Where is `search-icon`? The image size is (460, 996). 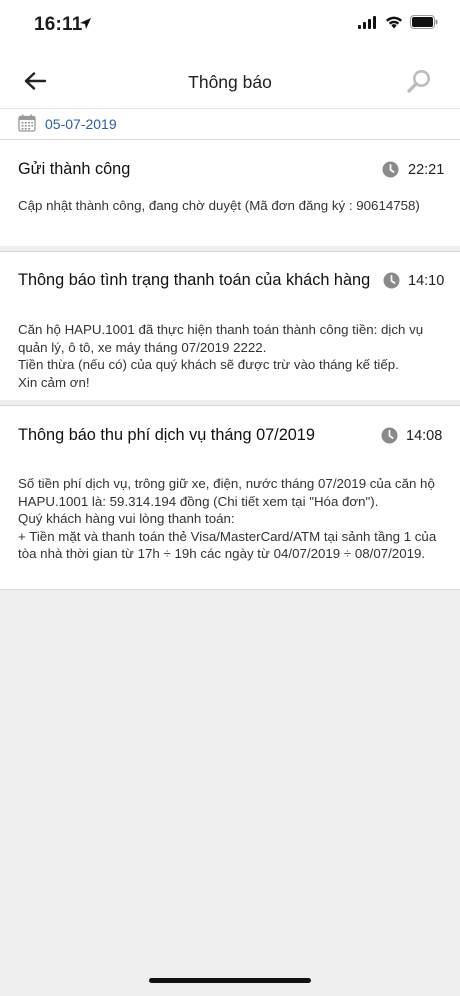
search-icon is located at coordinates (418, 81).